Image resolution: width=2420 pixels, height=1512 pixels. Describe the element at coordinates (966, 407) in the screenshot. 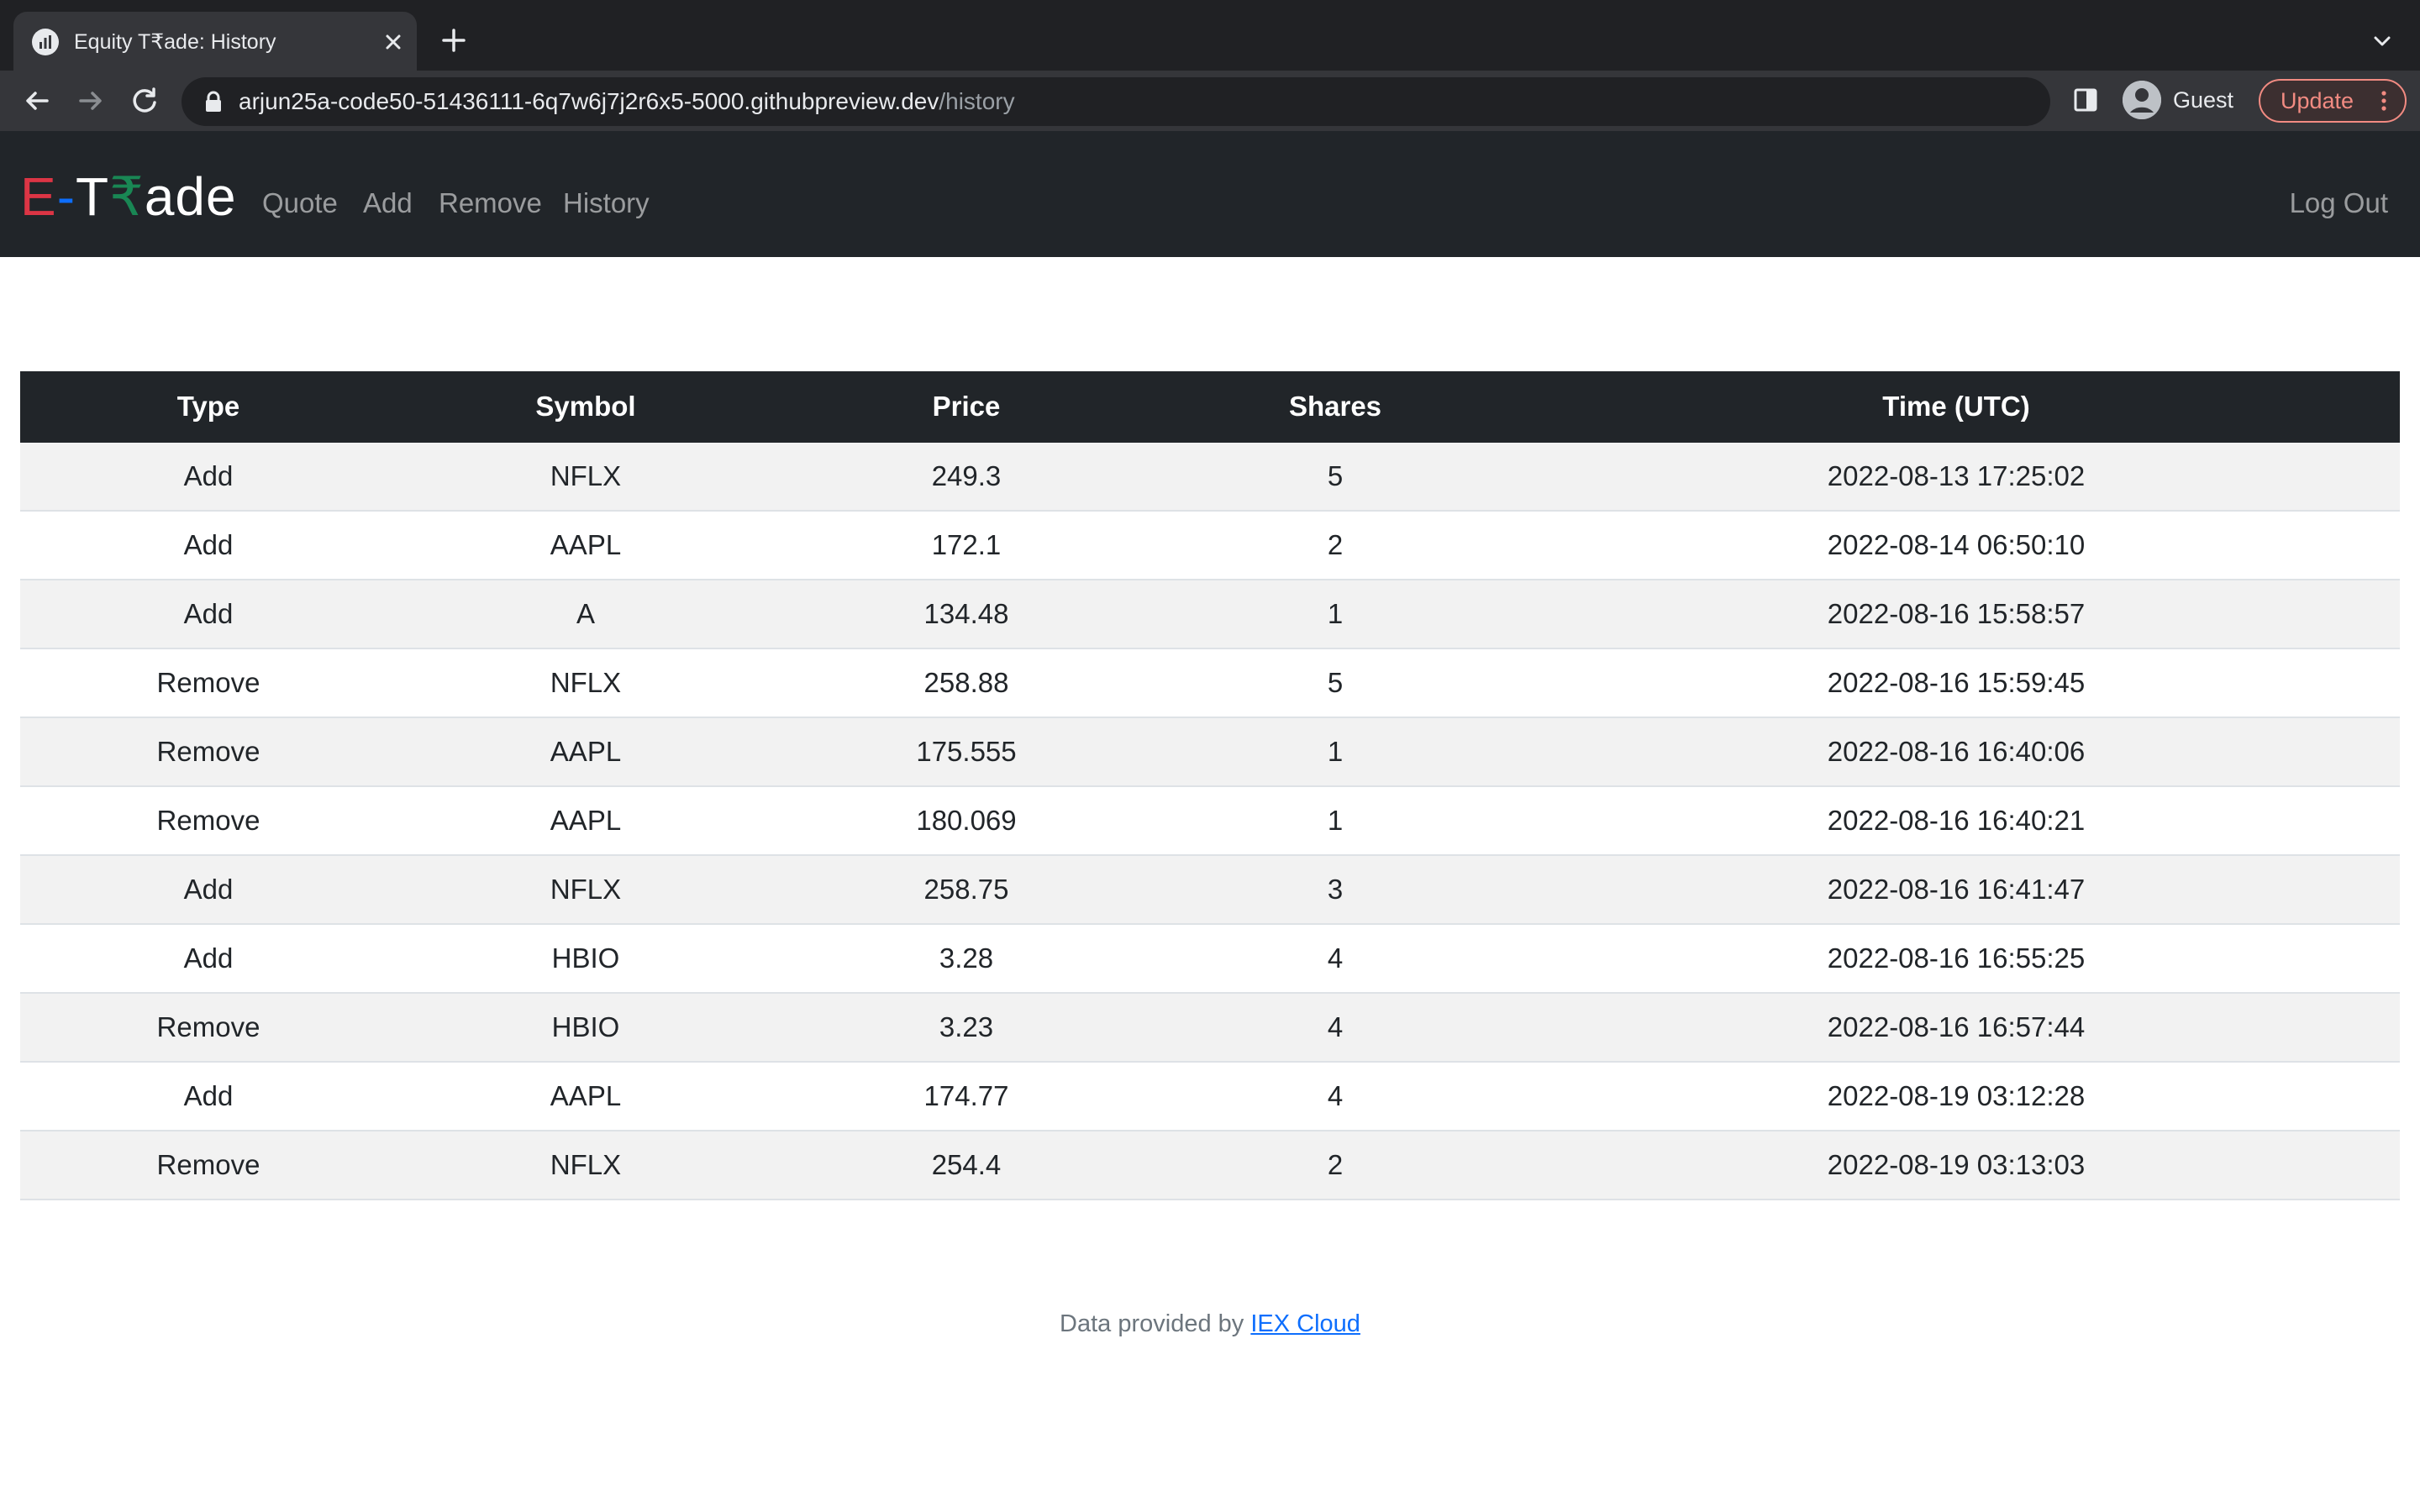

I see `column-header-price: Price` at that location.